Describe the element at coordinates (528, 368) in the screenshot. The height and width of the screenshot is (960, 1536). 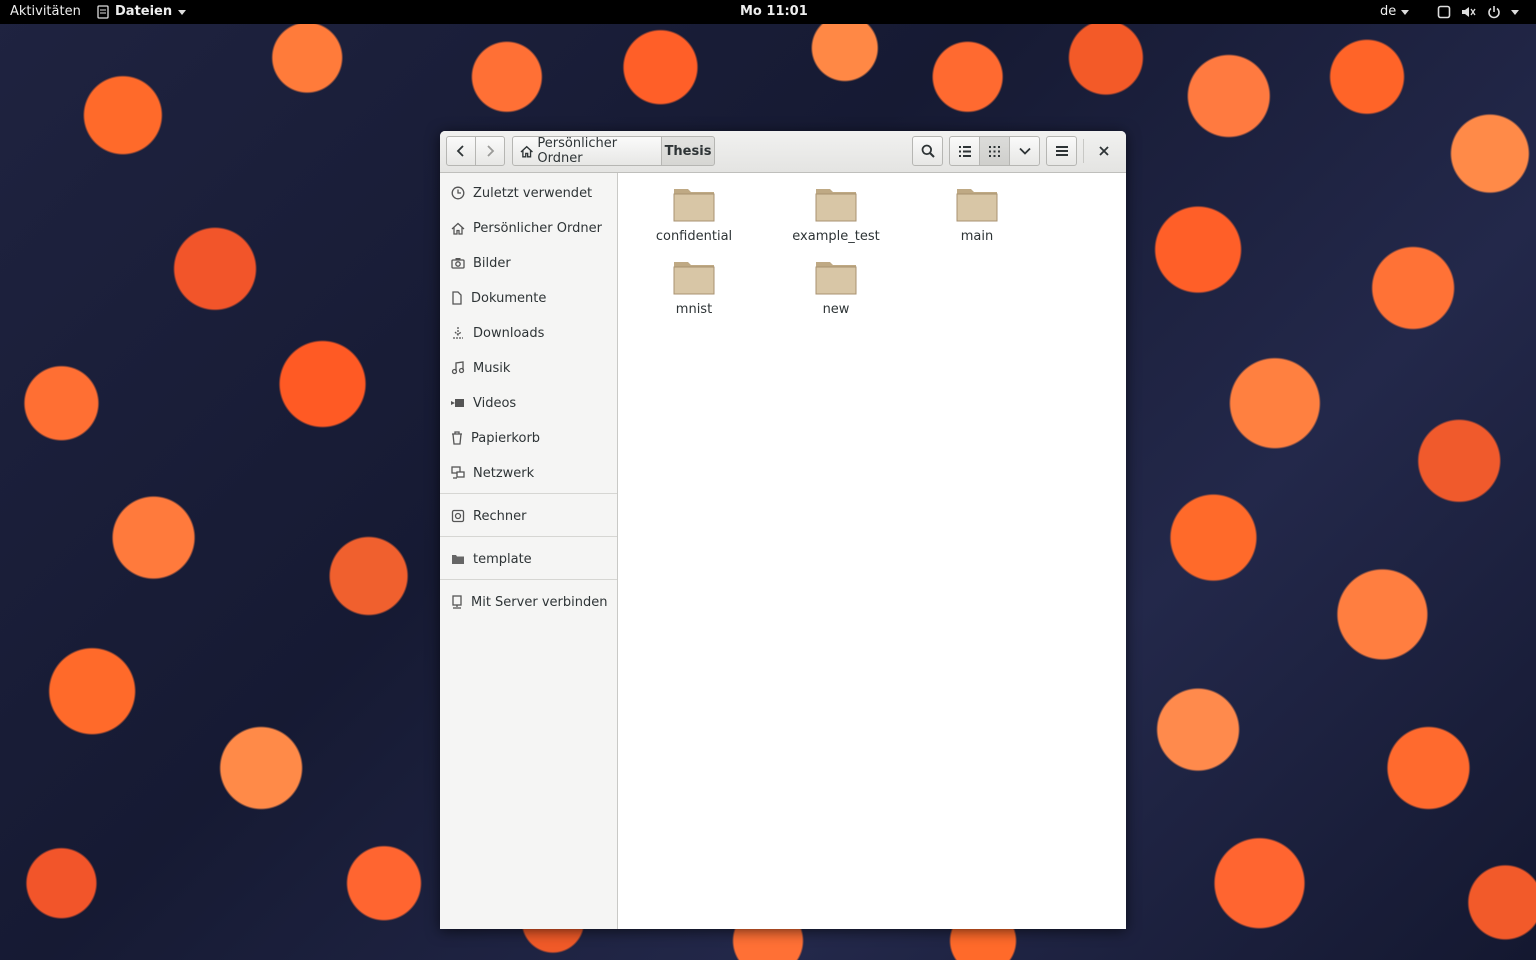
I see `sidebar-item-music: Musik` at that location.